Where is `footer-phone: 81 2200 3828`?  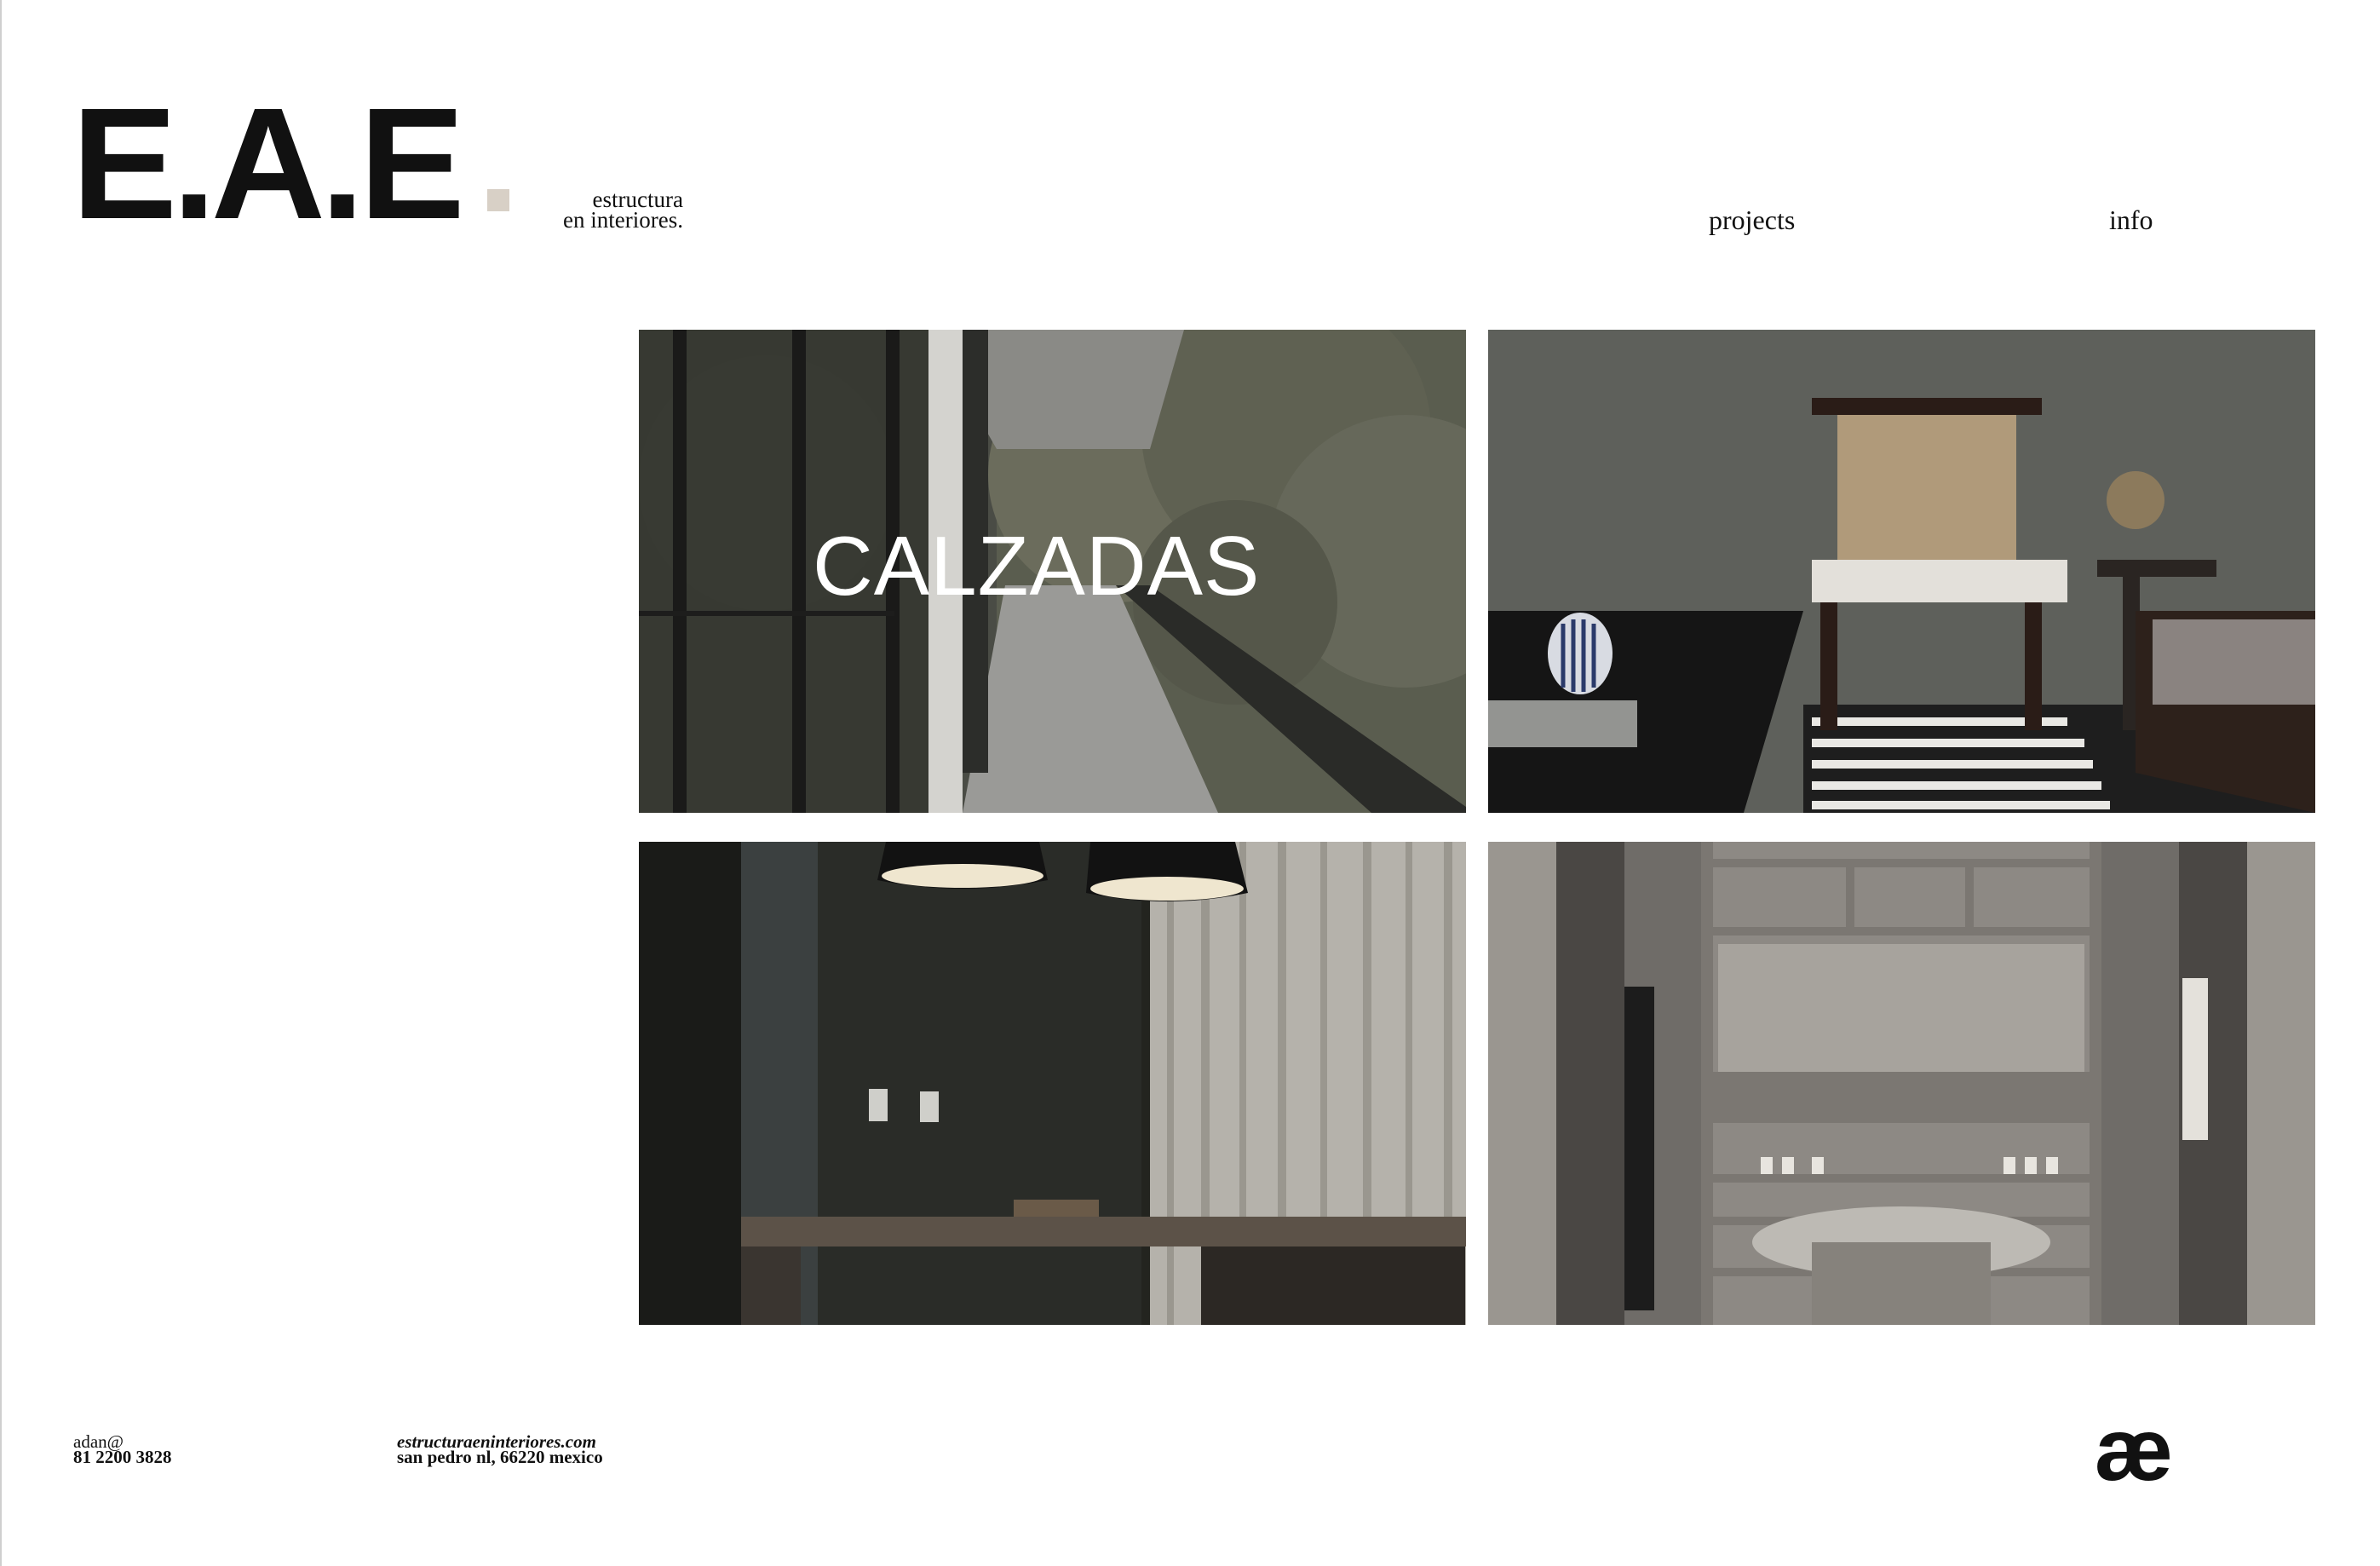
footer-phone: 81 2200 3828 is located at coordinates (123, 1457).